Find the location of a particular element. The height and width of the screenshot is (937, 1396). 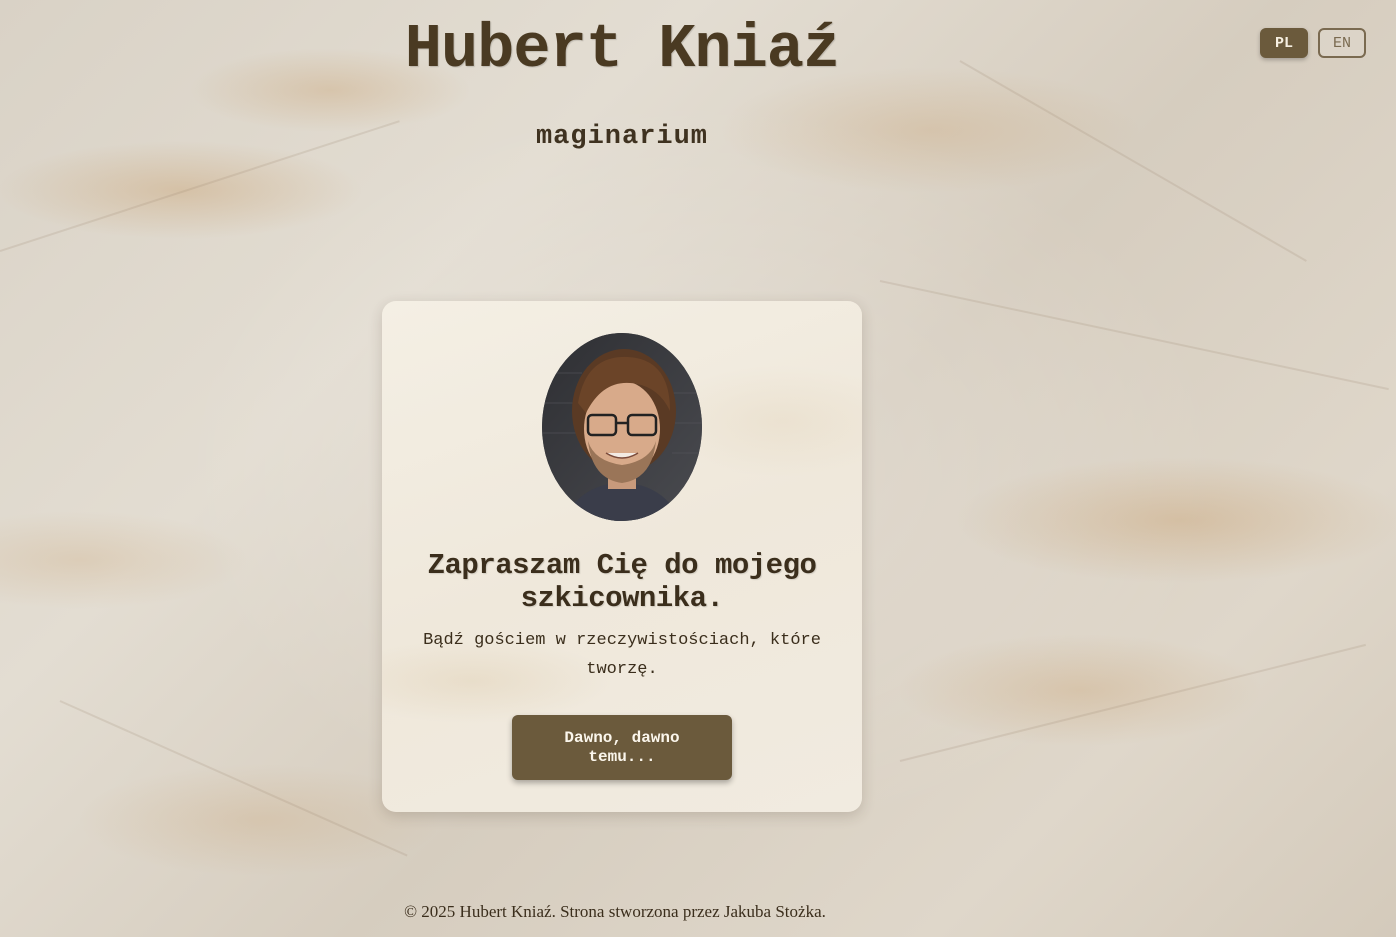

language-switch: PL EN is located at coordinates (1313, 43).